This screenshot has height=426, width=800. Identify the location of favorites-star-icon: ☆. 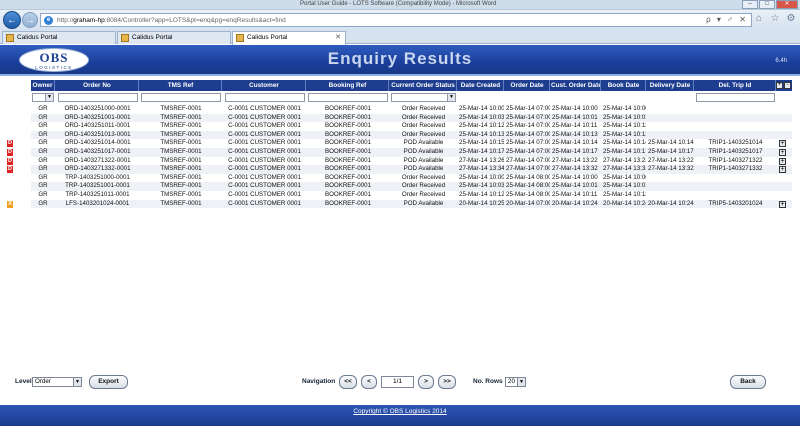
(775, 19).